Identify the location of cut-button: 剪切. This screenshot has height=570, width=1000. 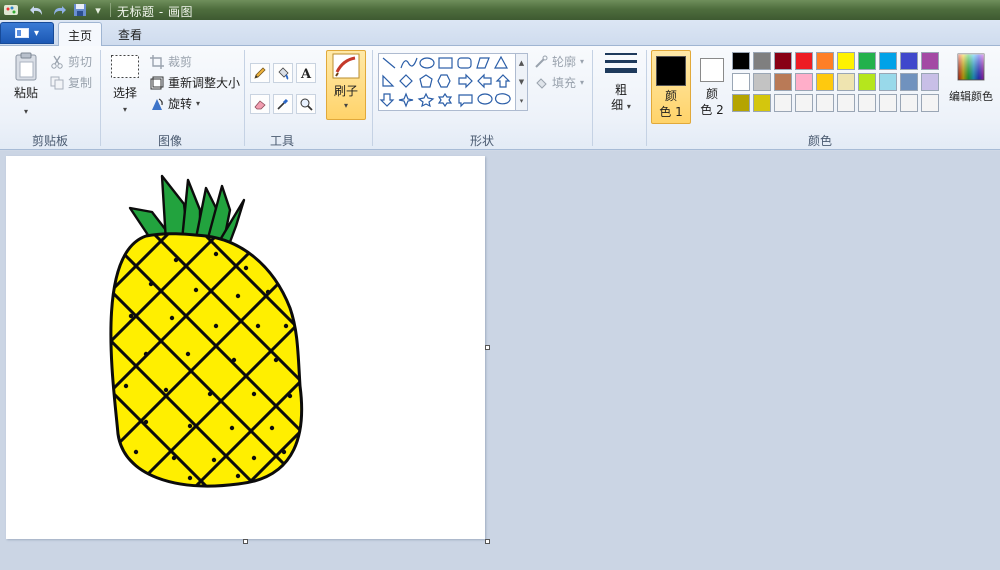
(71, 61).